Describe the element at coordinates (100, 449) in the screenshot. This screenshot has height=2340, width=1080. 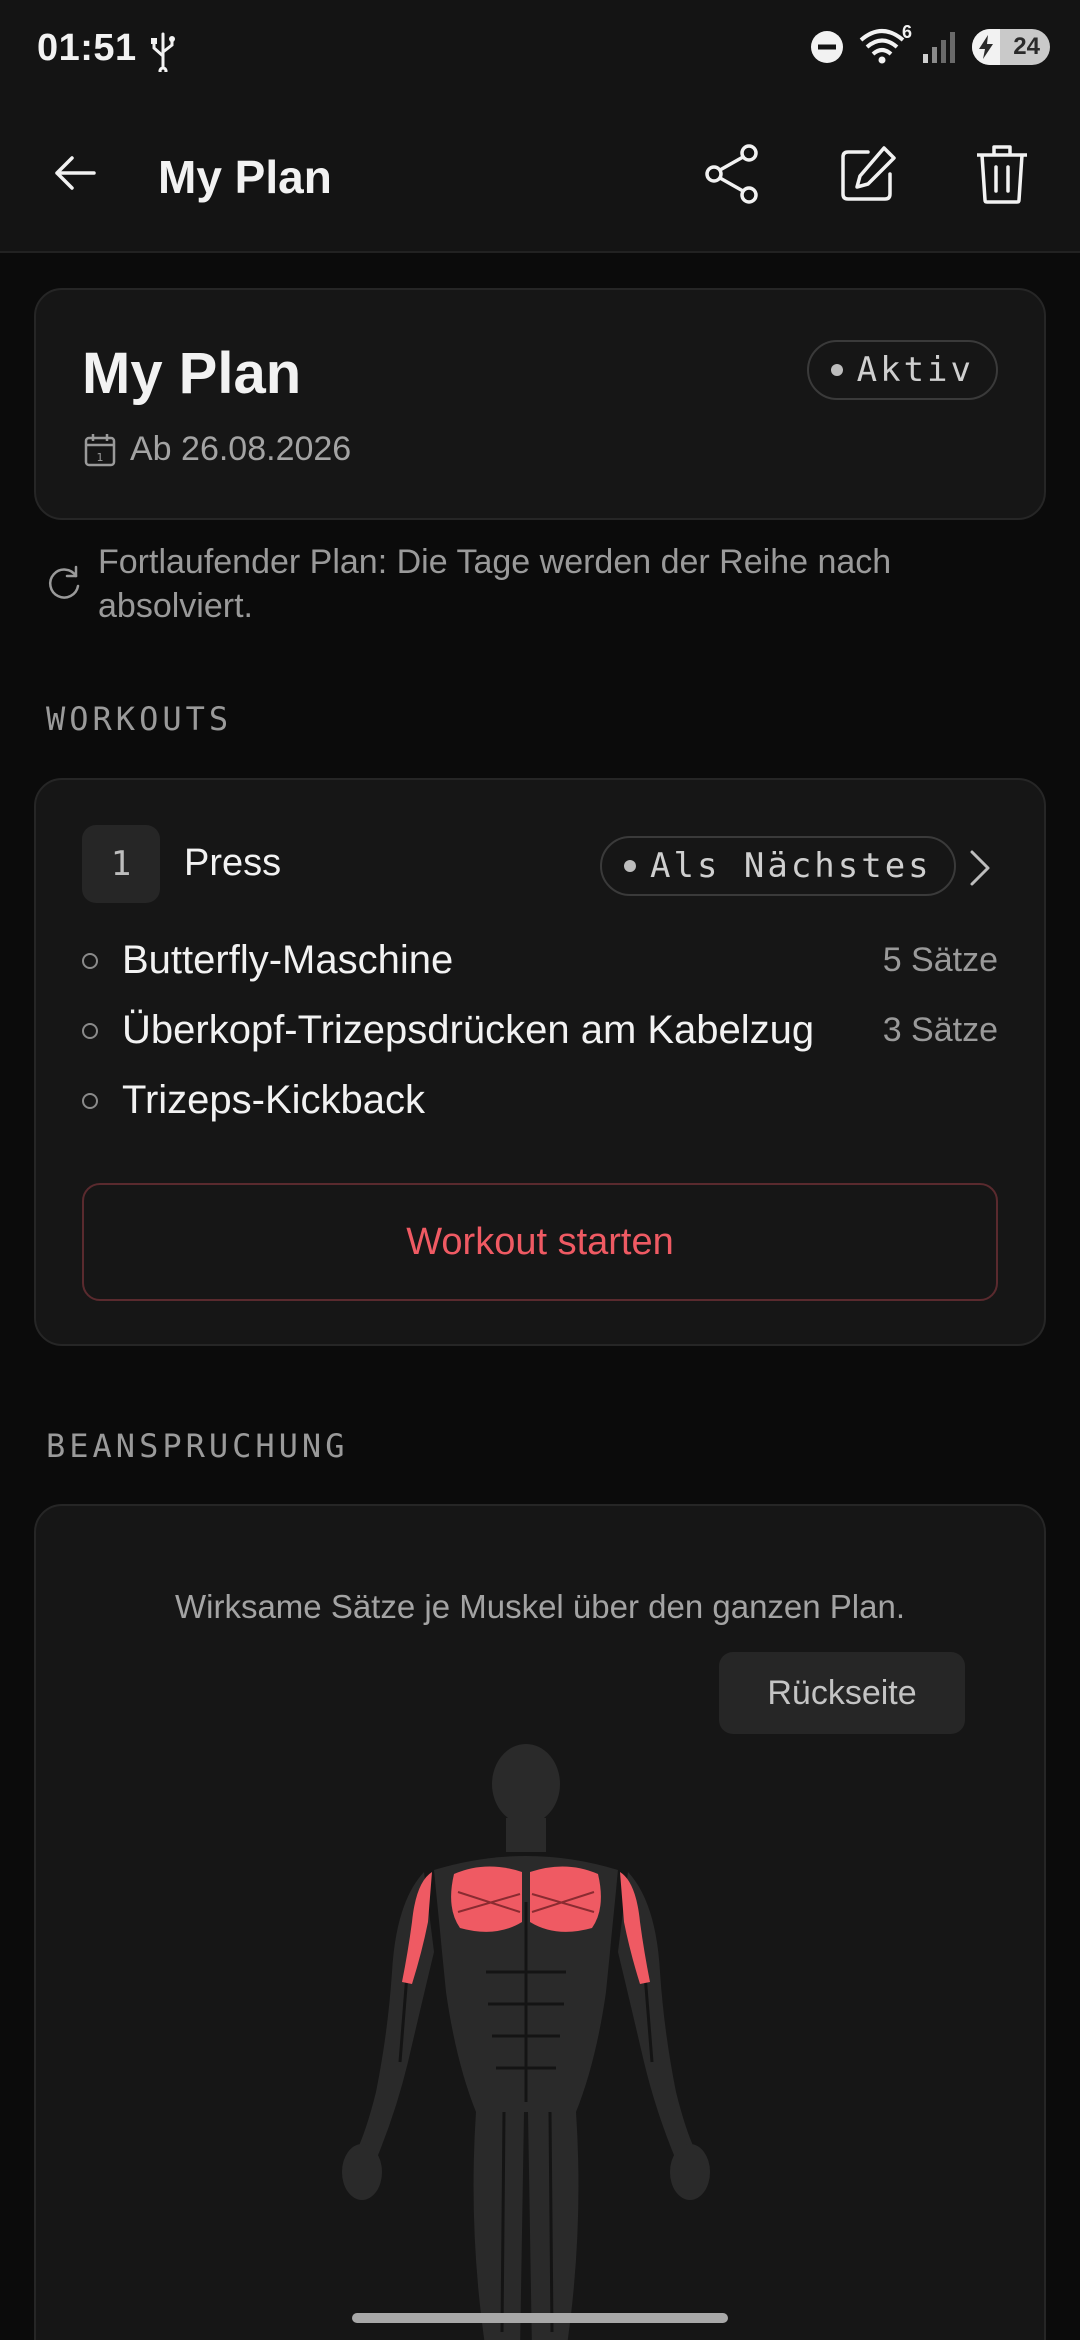
I see `calendar-icon: 1` at that location.